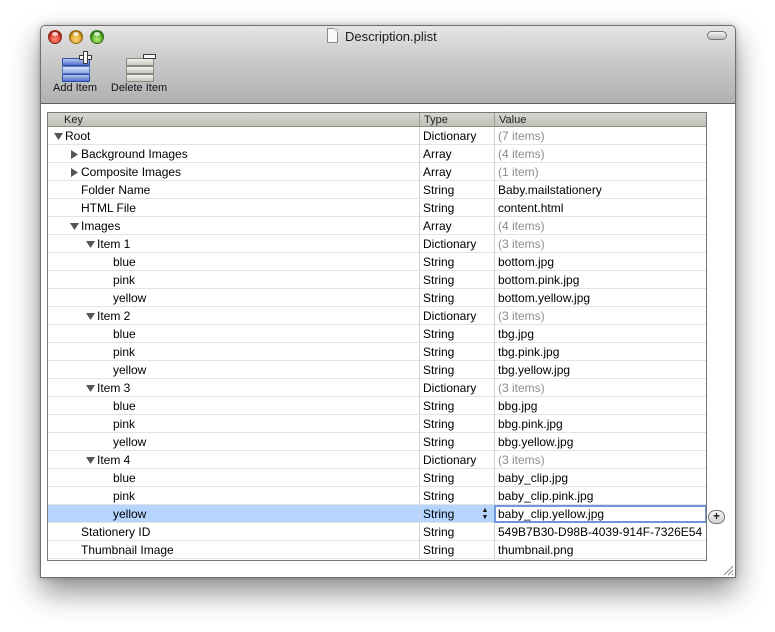 This screenshot has width=775, height=632. What do you see at coordinates (600, 190) in the screenshot?
I see `value-cell: Baby.mailstationery` at bounding box center [600, 190].